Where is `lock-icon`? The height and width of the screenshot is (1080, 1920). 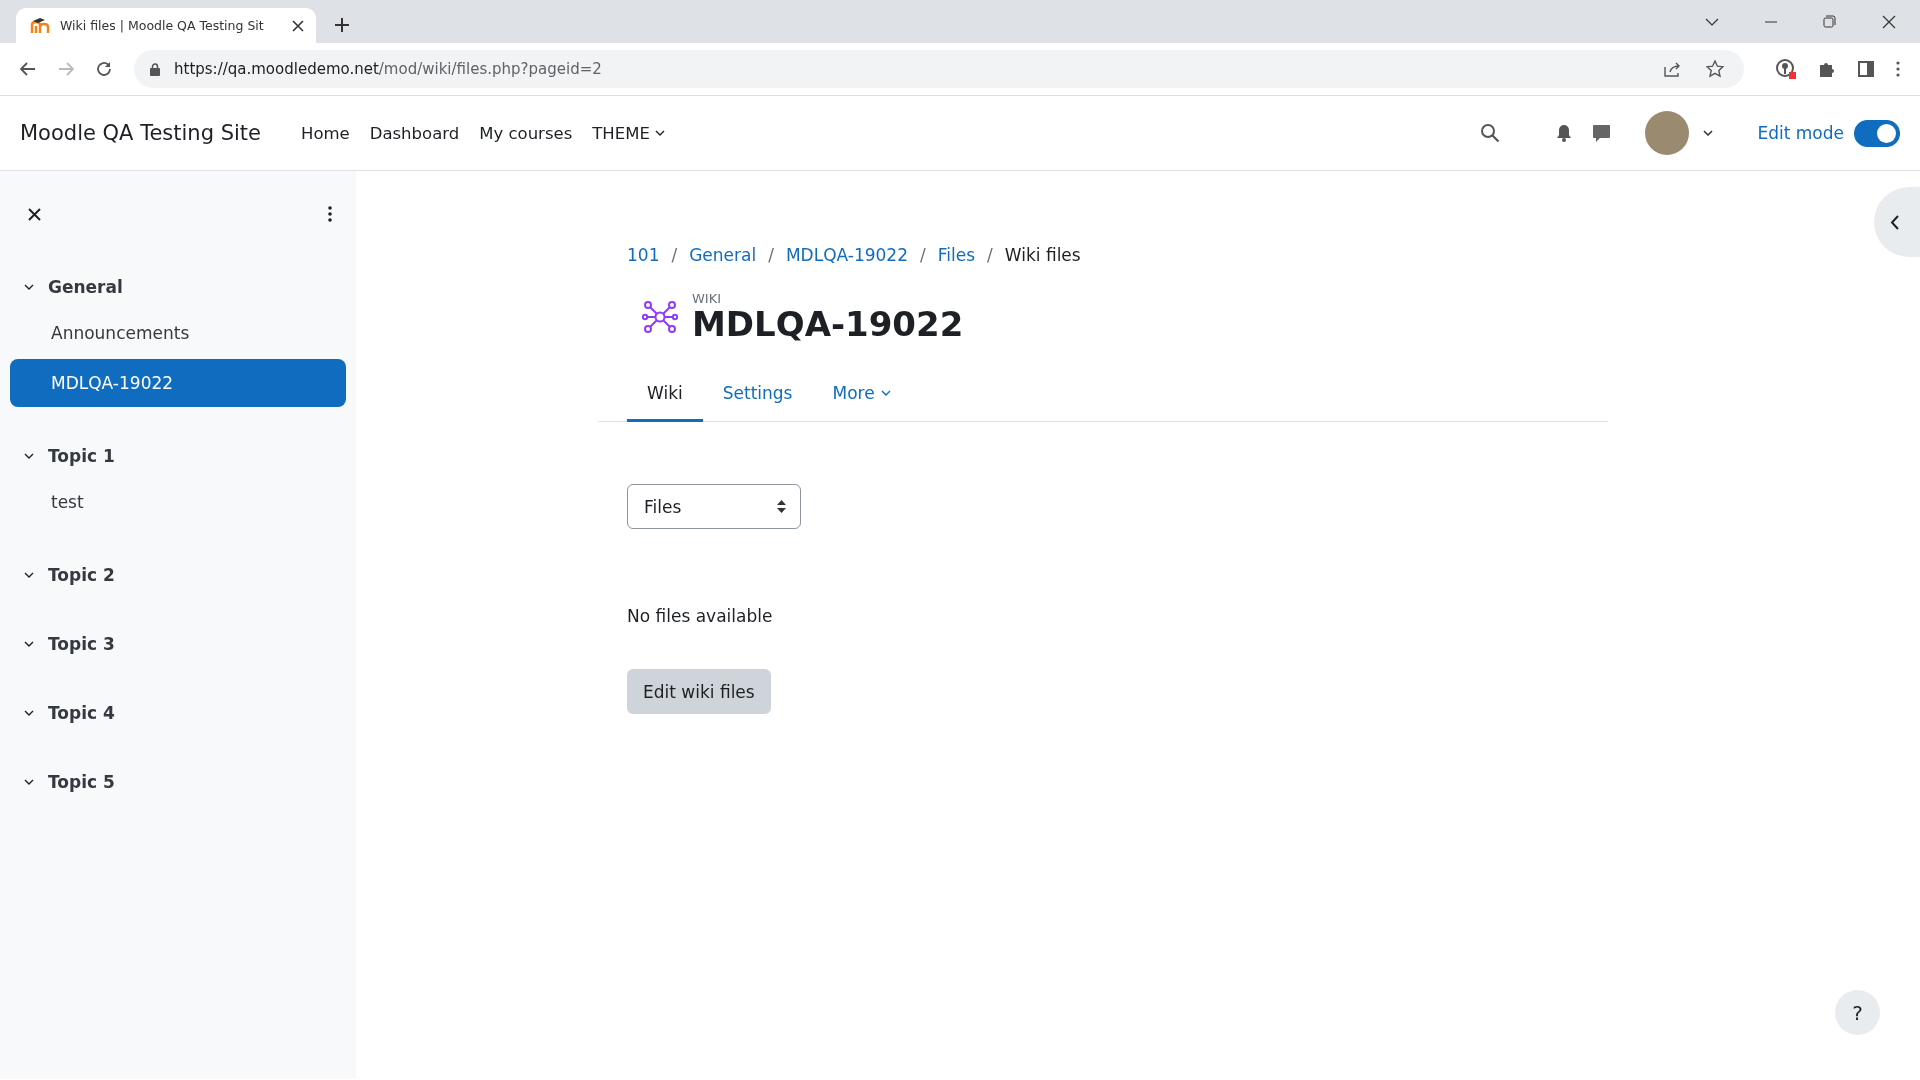
lock-icon is located at coordinates (155, 69).